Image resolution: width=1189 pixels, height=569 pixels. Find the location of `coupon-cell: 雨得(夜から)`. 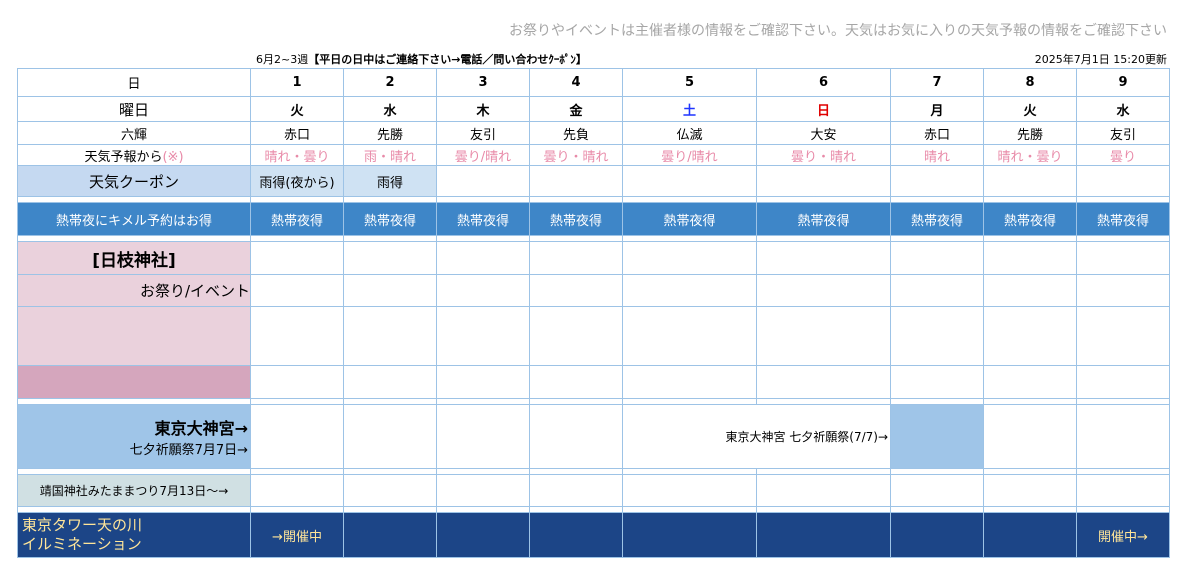

coupon-cell: 雨得(夜から) is located at coordinates (297, 181).